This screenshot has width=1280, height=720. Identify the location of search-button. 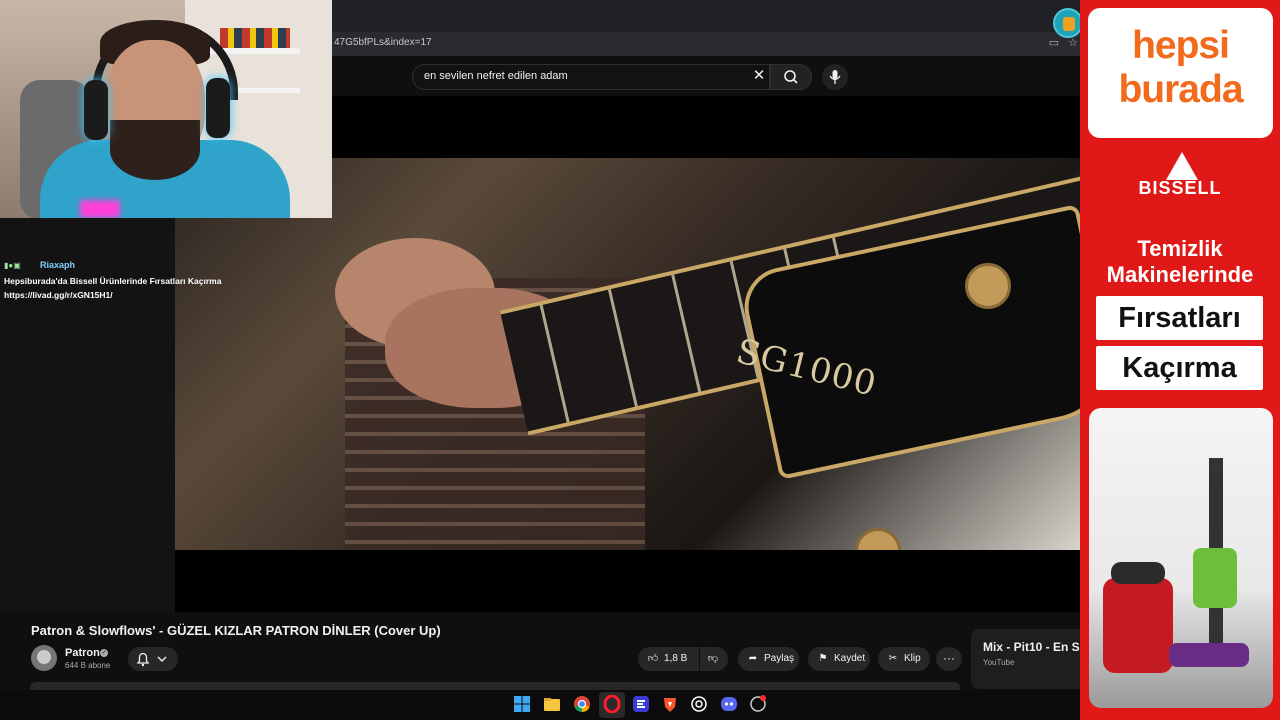
(791, 77).